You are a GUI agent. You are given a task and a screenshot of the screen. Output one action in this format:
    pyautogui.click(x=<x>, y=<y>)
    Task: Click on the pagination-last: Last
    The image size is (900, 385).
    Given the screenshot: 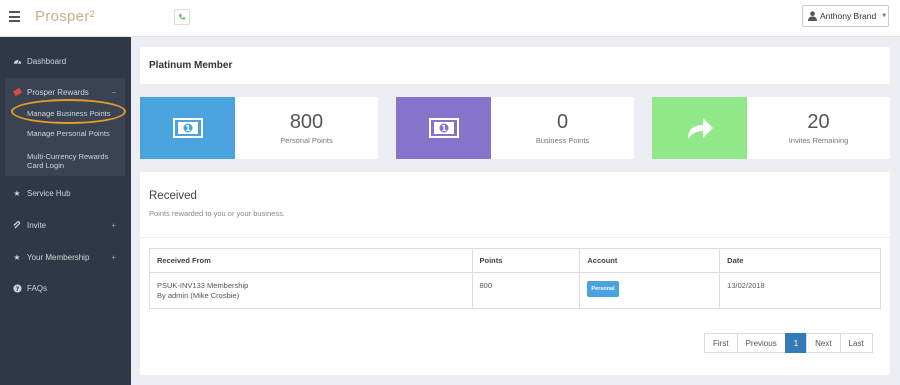 What is the action you would take?
    pyautogui.click(x=856, y=343)
    